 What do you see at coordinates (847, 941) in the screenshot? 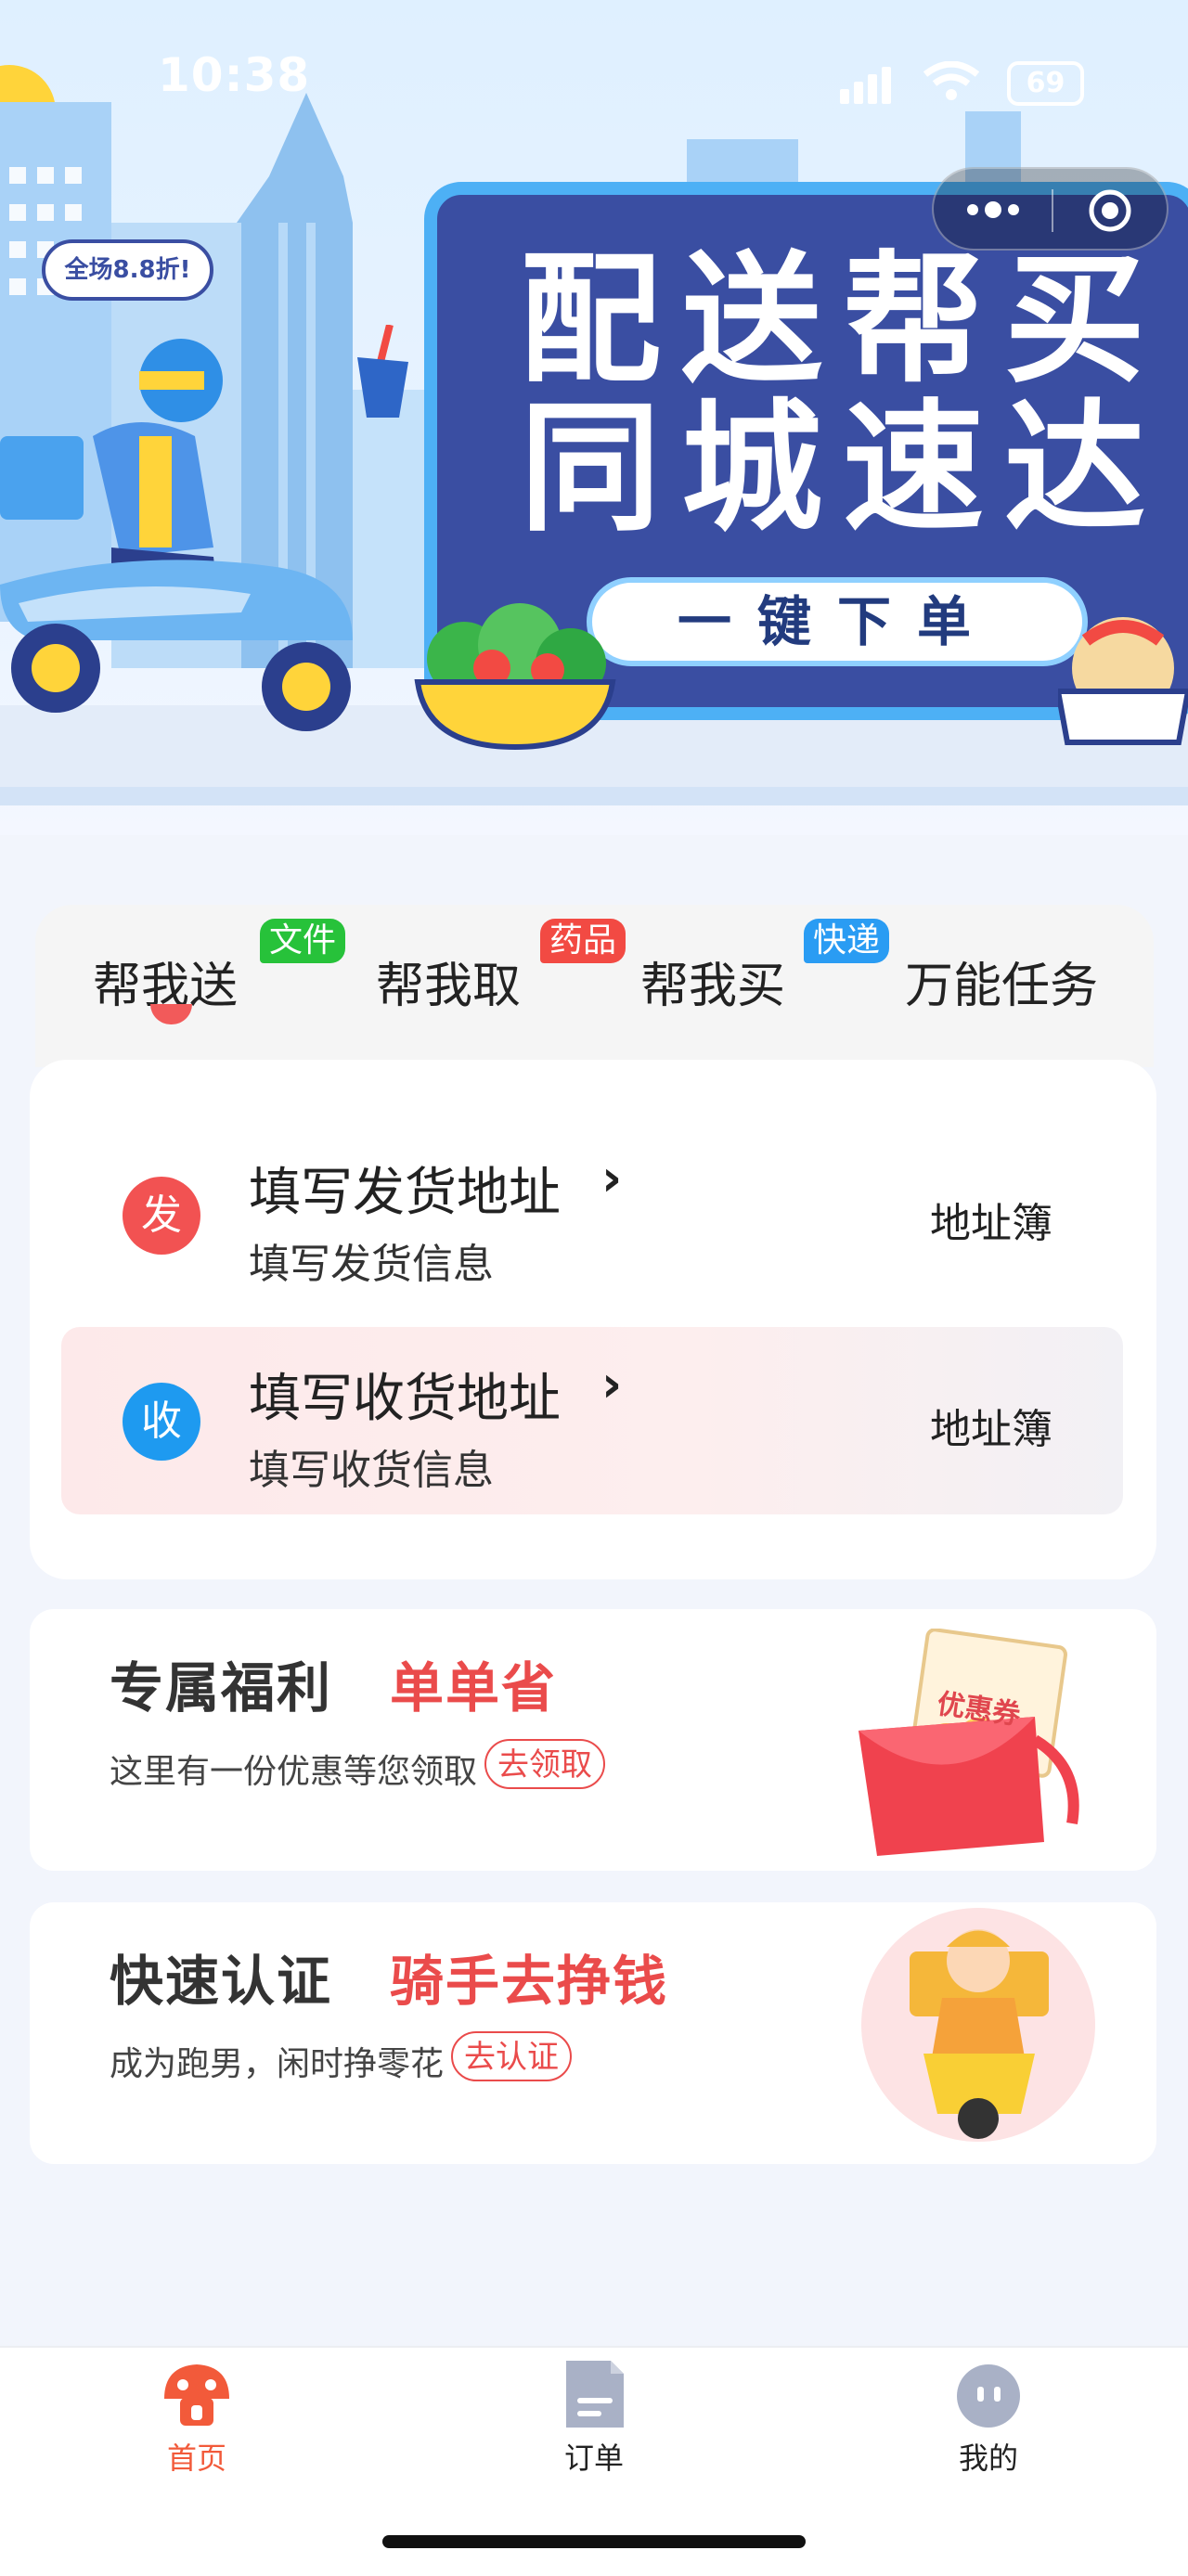
I see `tag-express: 快递` at bounding box center [847, 941].